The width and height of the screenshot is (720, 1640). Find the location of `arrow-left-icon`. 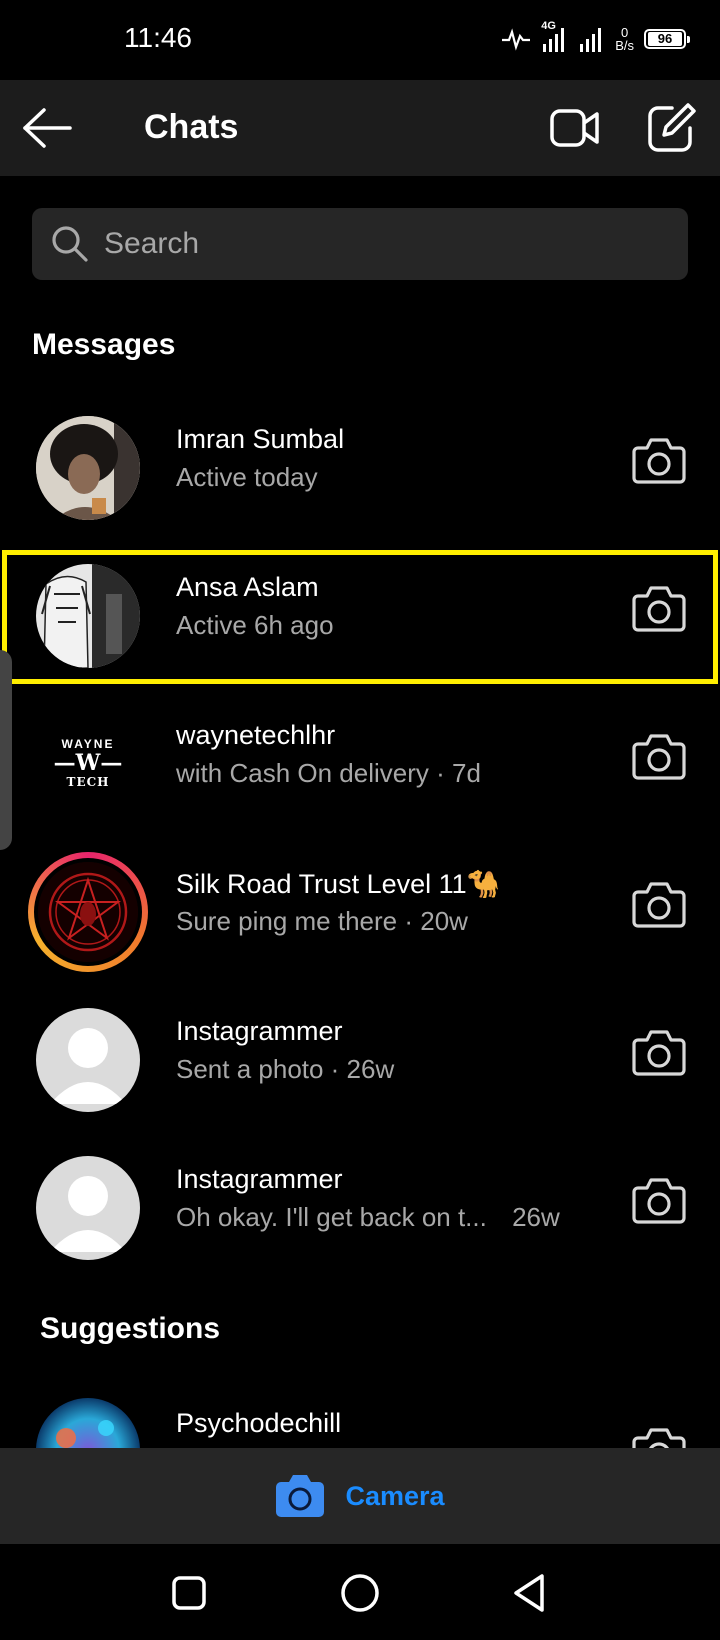

arrow-left-icon is located at coordinates (47, 128).